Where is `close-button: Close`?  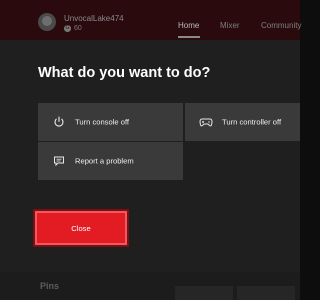 close-button: Close is located at coordinates (81, 228).